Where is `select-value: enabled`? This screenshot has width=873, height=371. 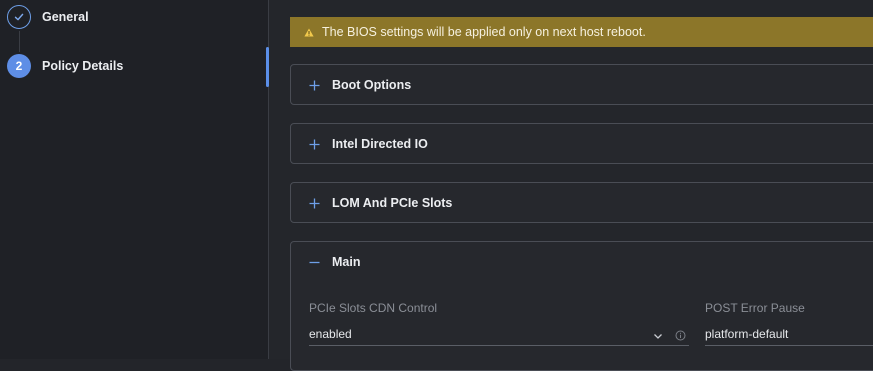
select-value: enabled is located at coordinates (330, 334).